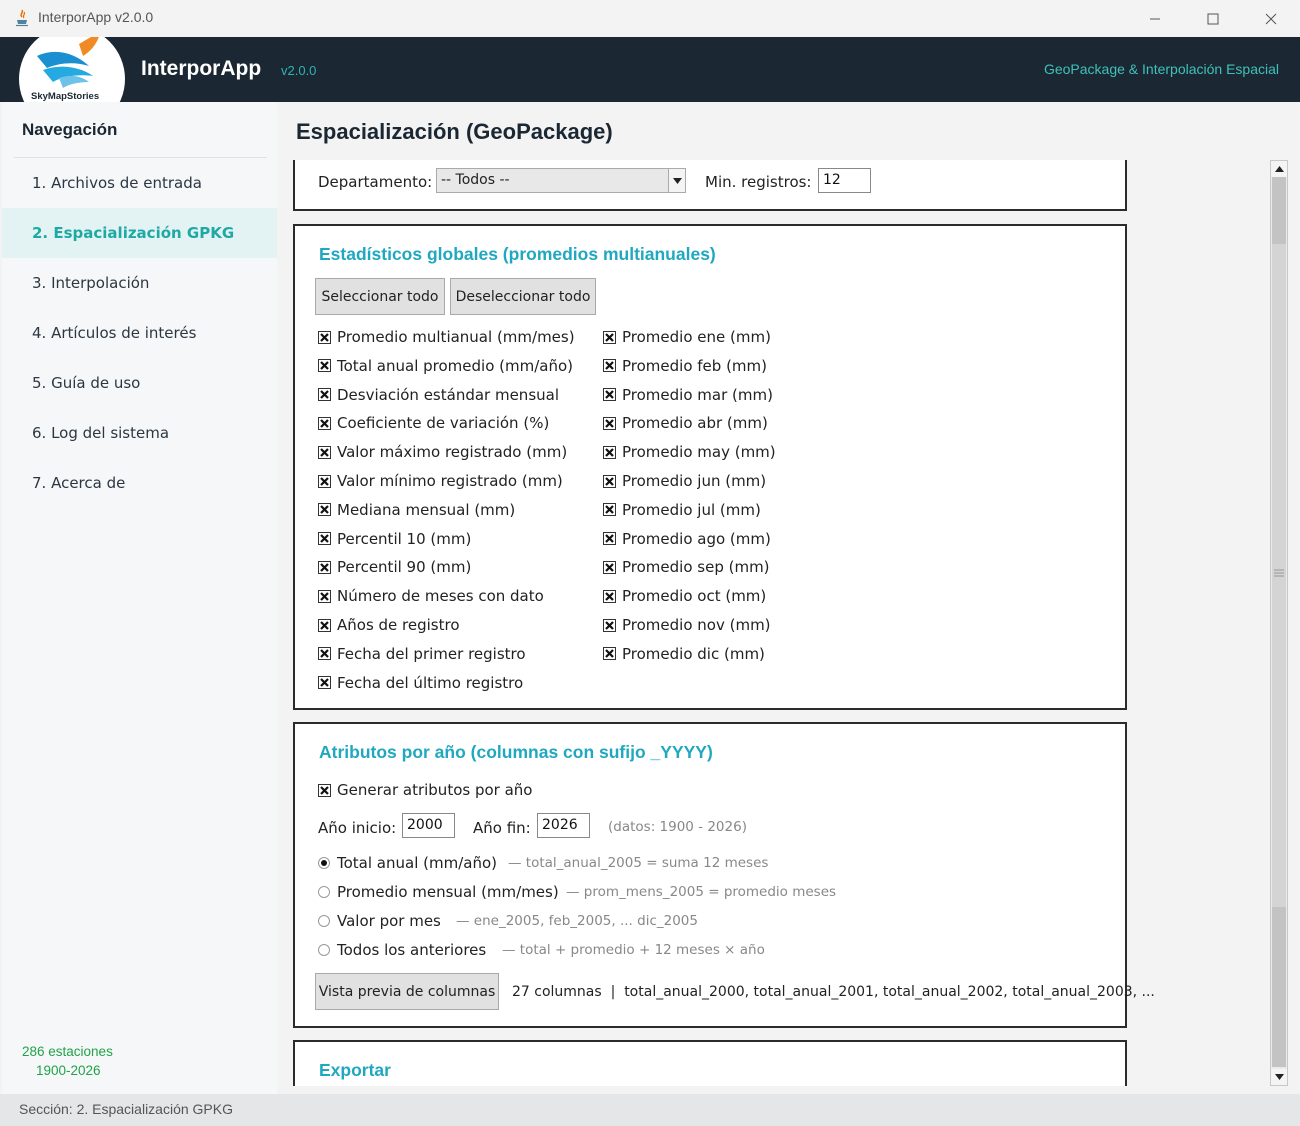 The image size is (1300, 1126). Describe the element at coordinates (114, 333) in the screenshot. I see `nav-item-label: 4. Artículos de interés` at that location.